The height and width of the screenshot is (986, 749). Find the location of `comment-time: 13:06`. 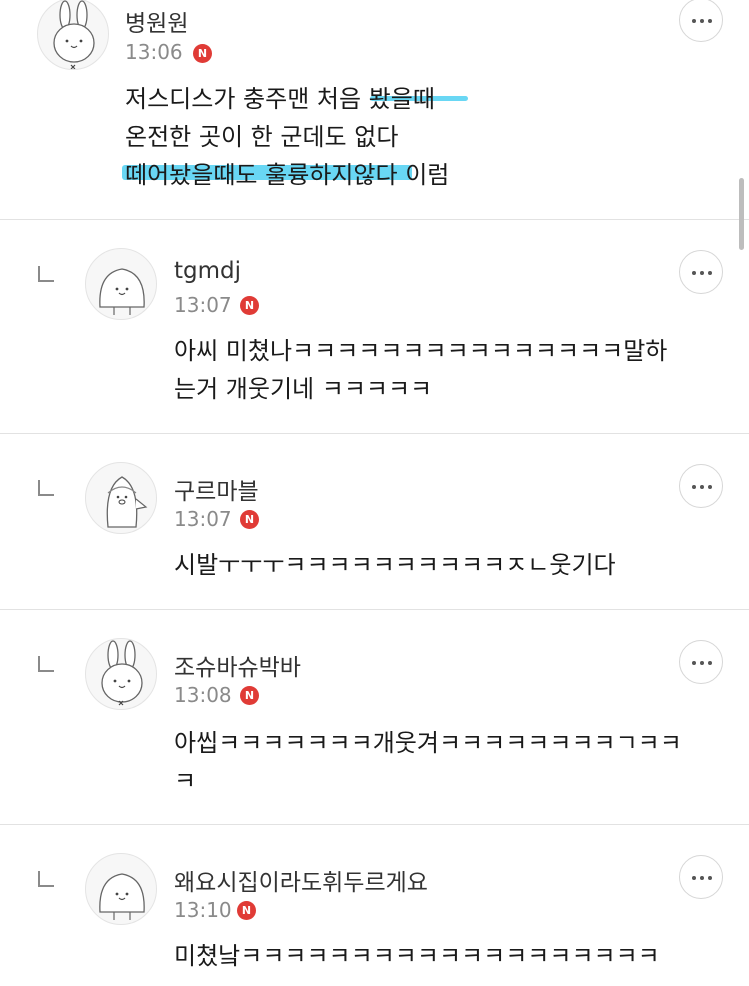

comment-time: 13:06 is located at coordinates (154, 52).